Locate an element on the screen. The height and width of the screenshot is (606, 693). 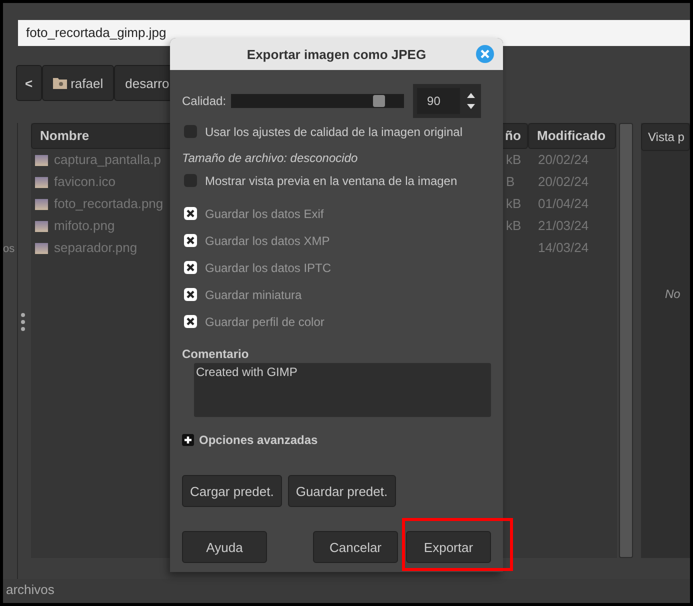
folder-icon is located at coordinates (59, 83).